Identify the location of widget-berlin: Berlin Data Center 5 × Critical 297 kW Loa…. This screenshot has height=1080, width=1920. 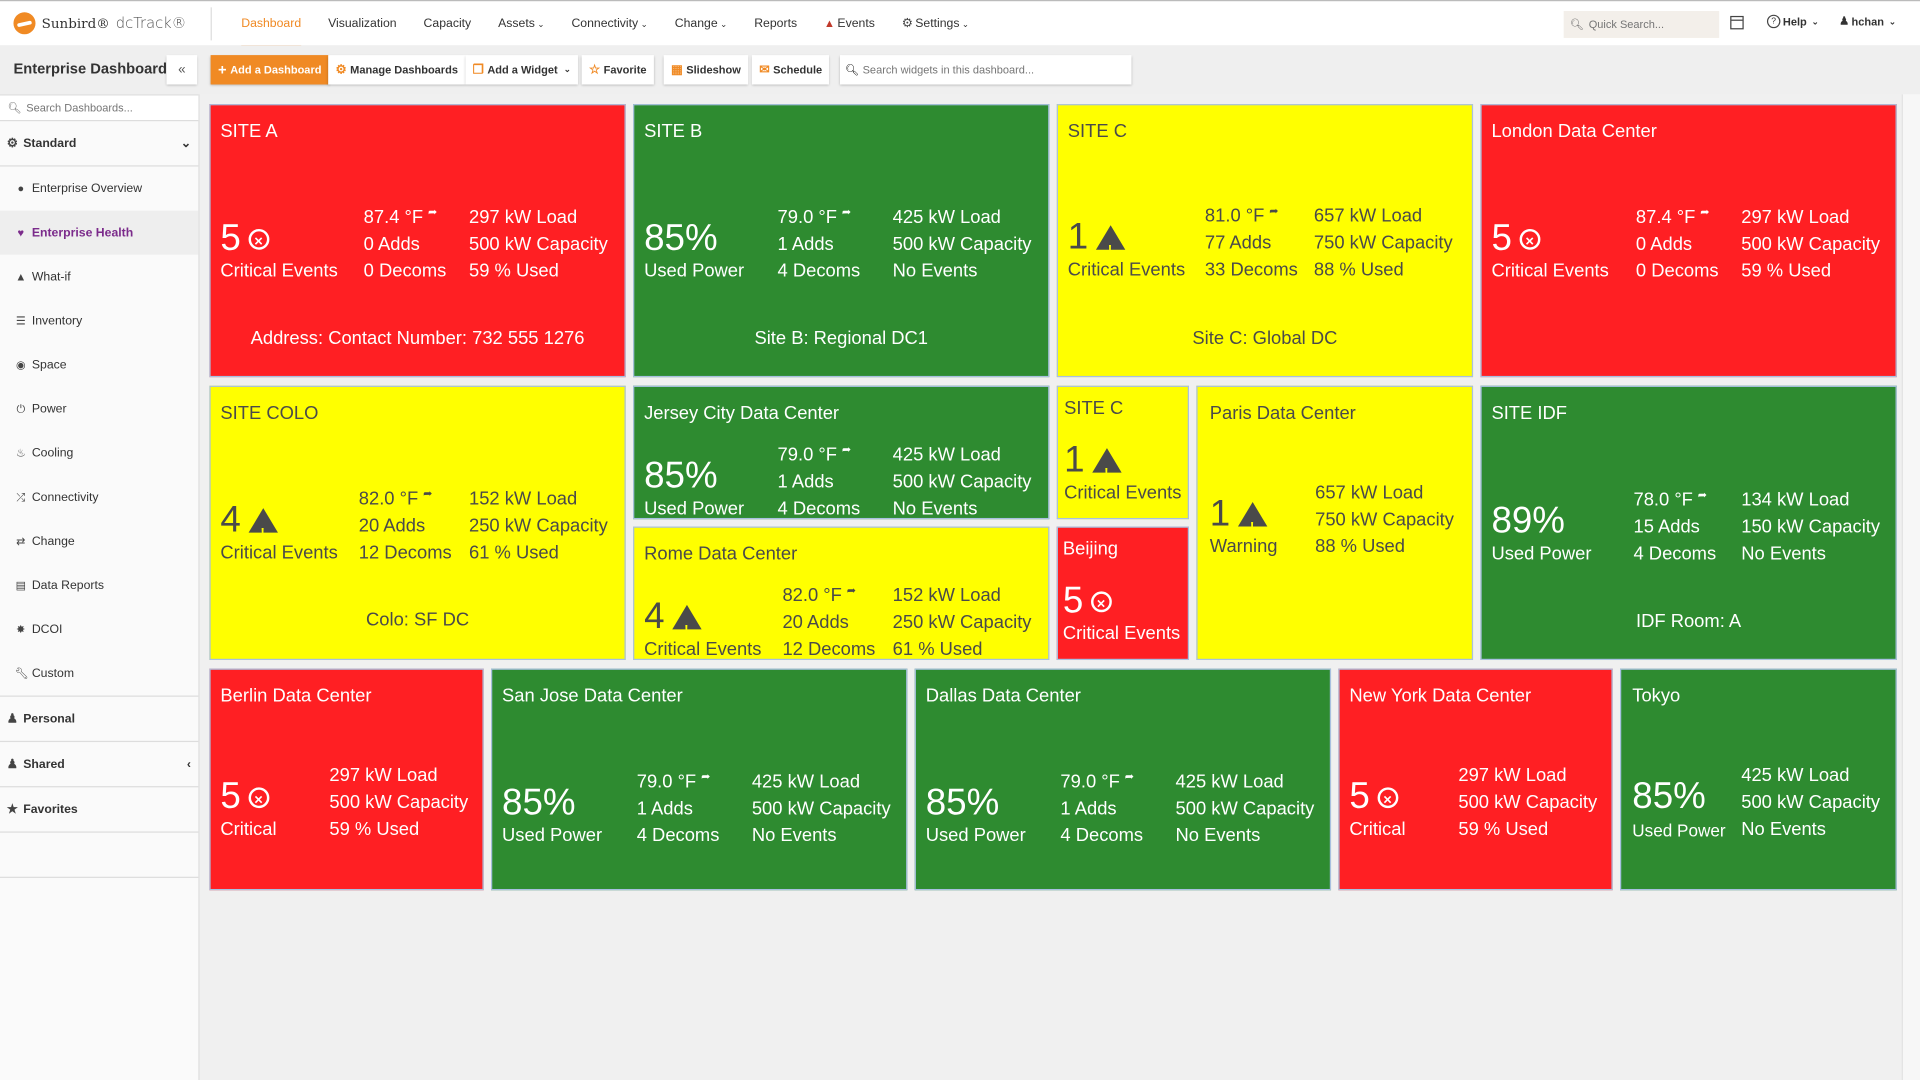
(346, 779).